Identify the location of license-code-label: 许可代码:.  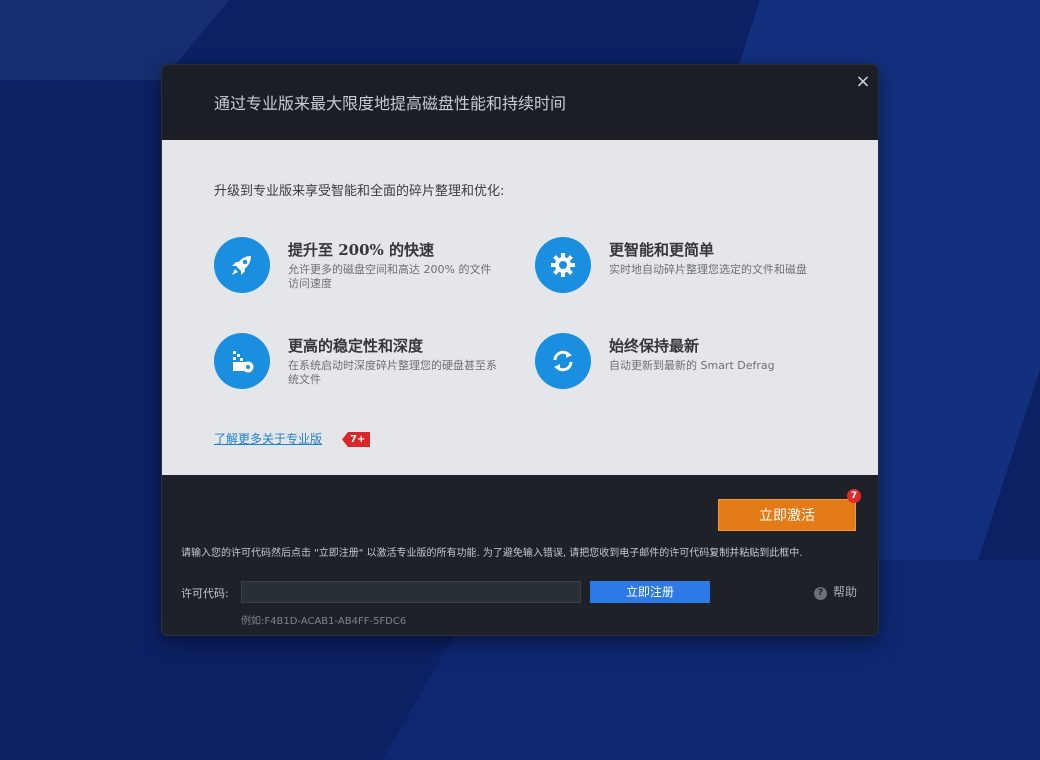
(205, 593).